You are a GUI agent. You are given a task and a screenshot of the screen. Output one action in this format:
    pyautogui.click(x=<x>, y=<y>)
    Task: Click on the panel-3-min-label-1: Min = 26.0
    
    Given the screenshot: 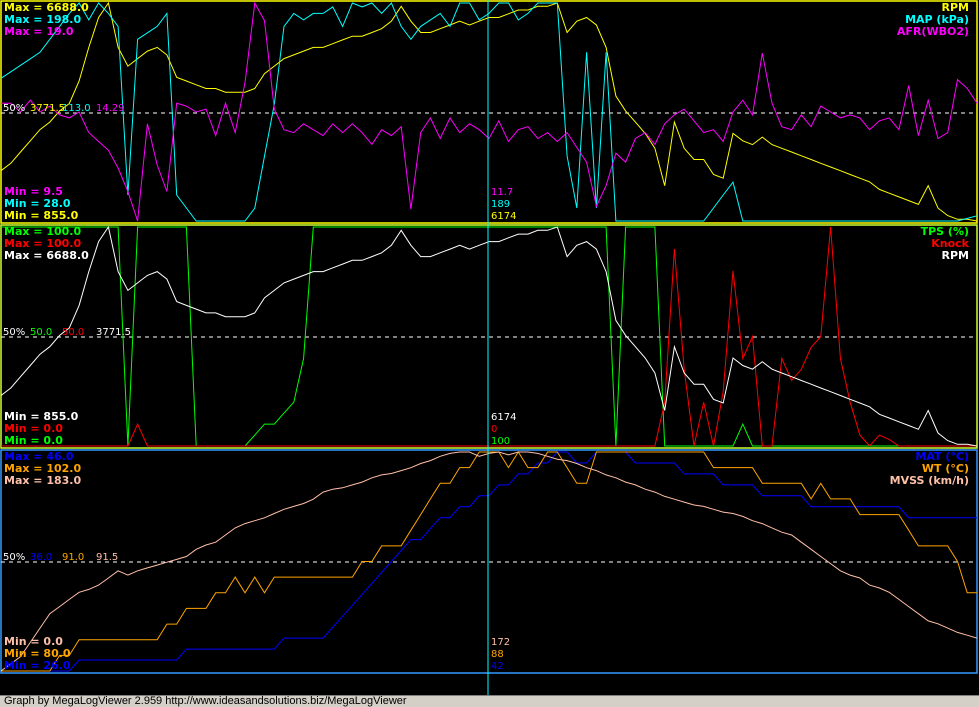 What is the action you would take?
    pyautogui.click(x=37, y=665)
    